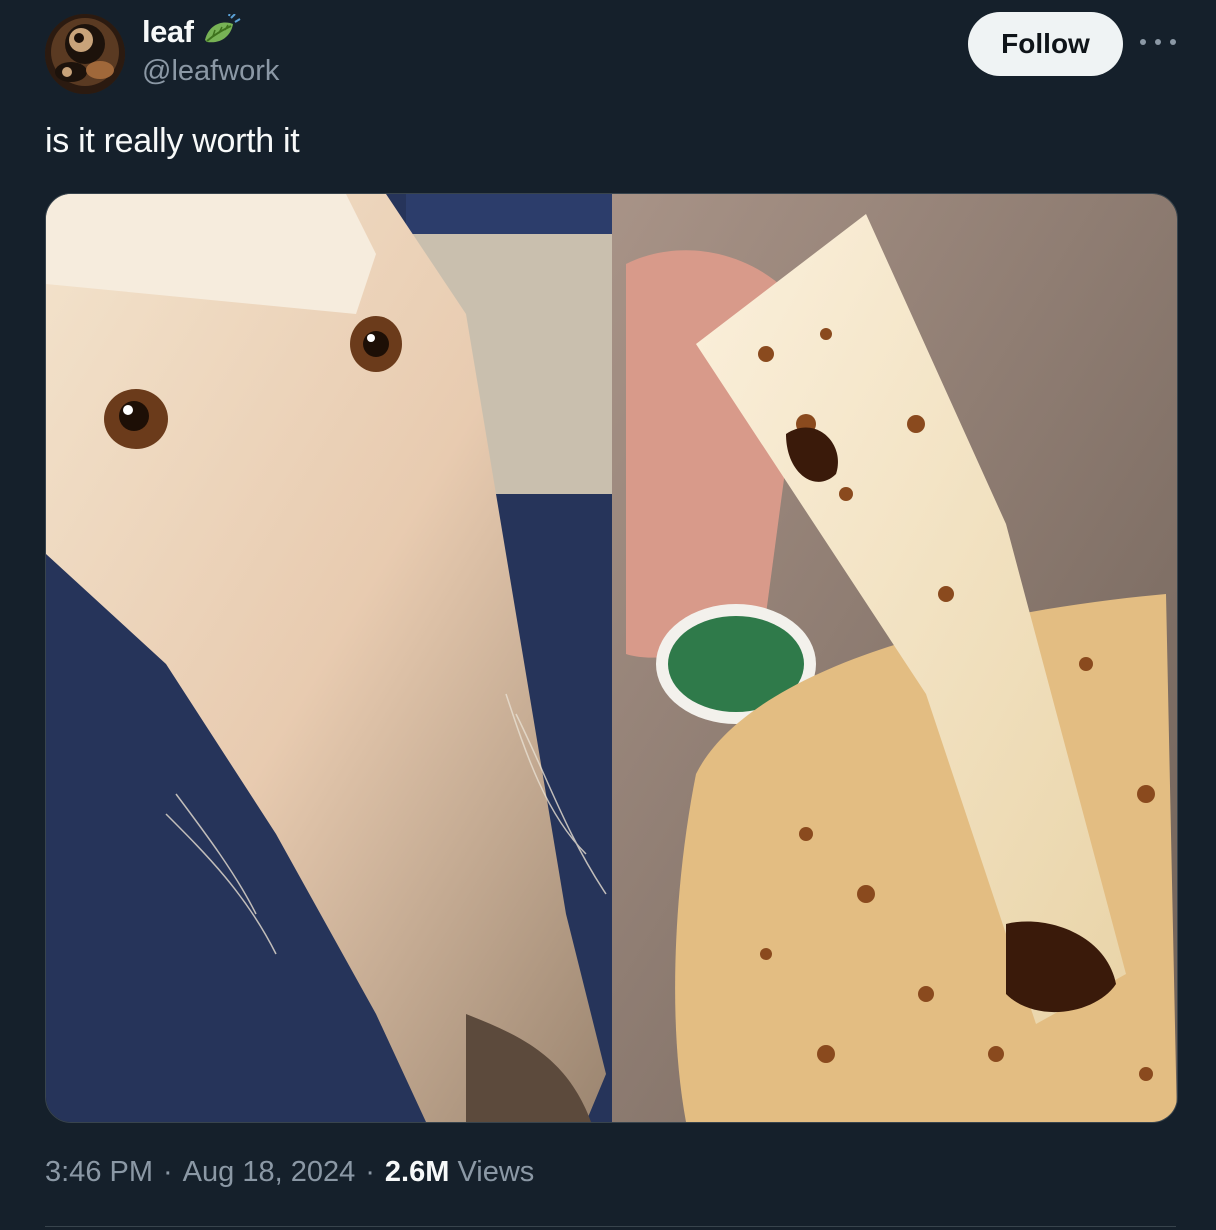 The image size is (1216, 1230). Describe the element at coordinates (172, 141) in the screenshot. I see `tweet-text: is it really worth it` at that location.